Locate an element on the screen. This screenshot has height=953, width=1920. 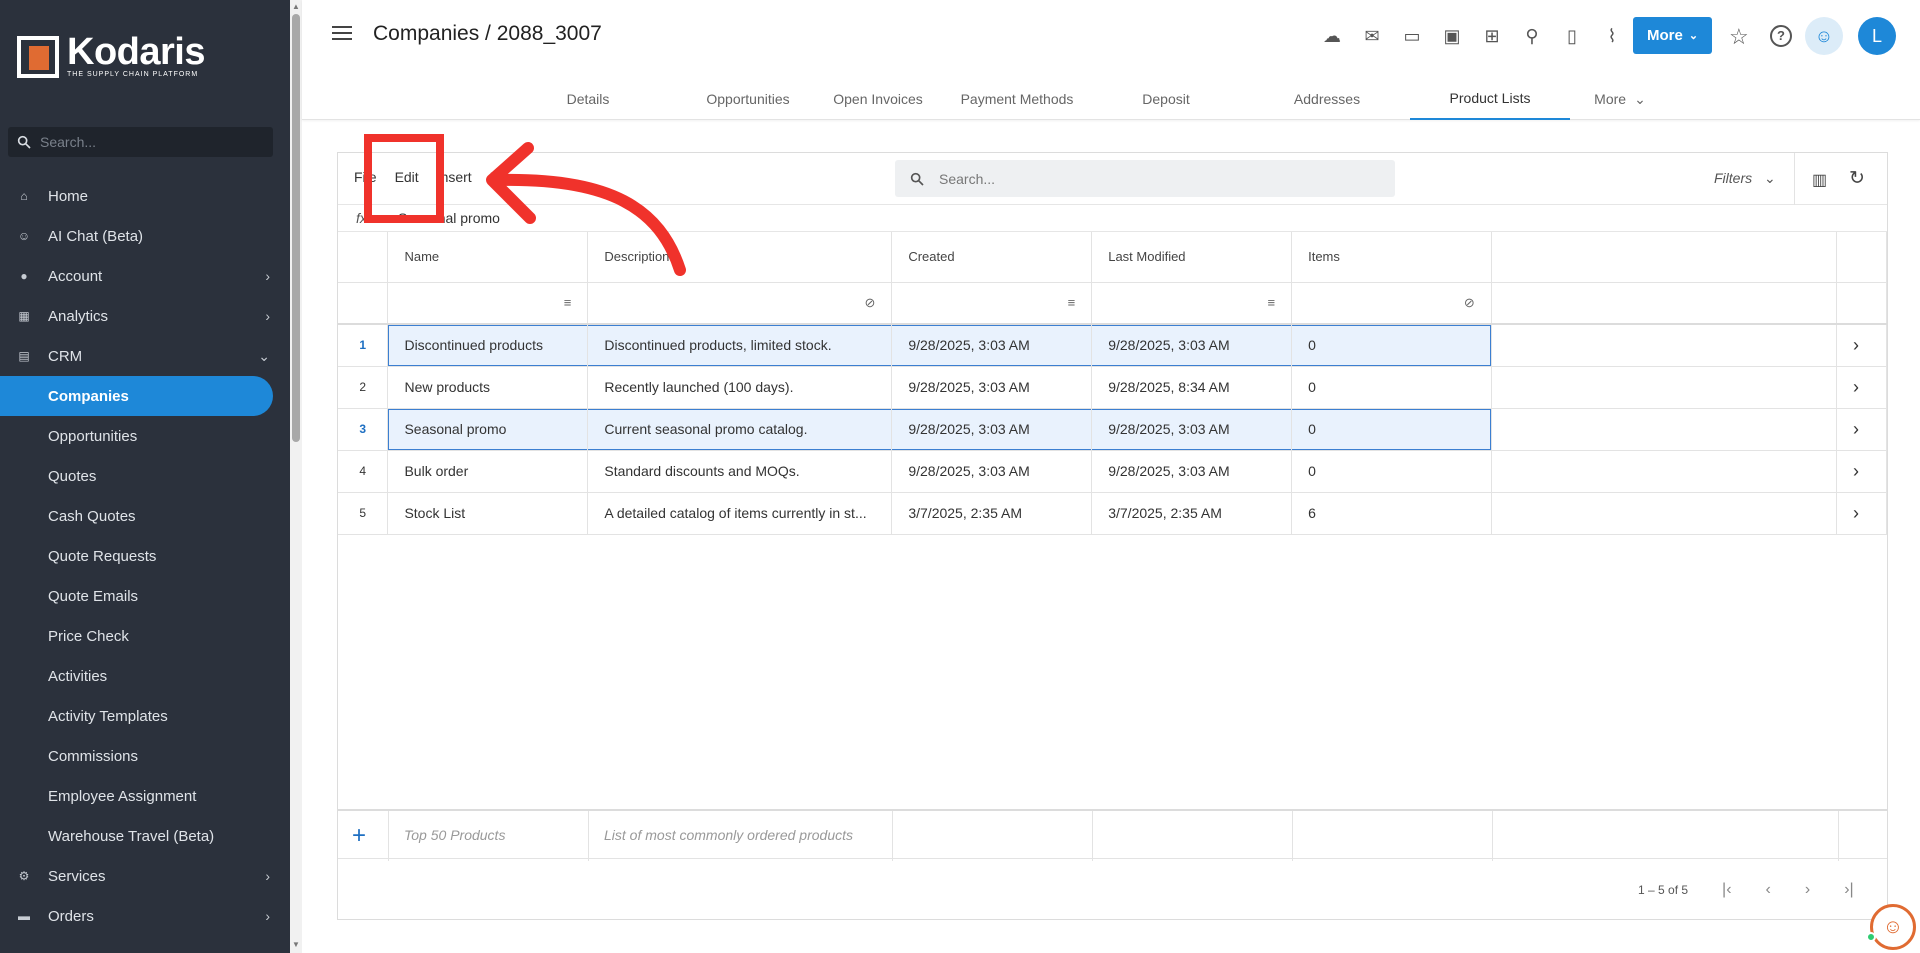
sidebar-item-services: ⚙ Services › is located at coordinates (145, 876).